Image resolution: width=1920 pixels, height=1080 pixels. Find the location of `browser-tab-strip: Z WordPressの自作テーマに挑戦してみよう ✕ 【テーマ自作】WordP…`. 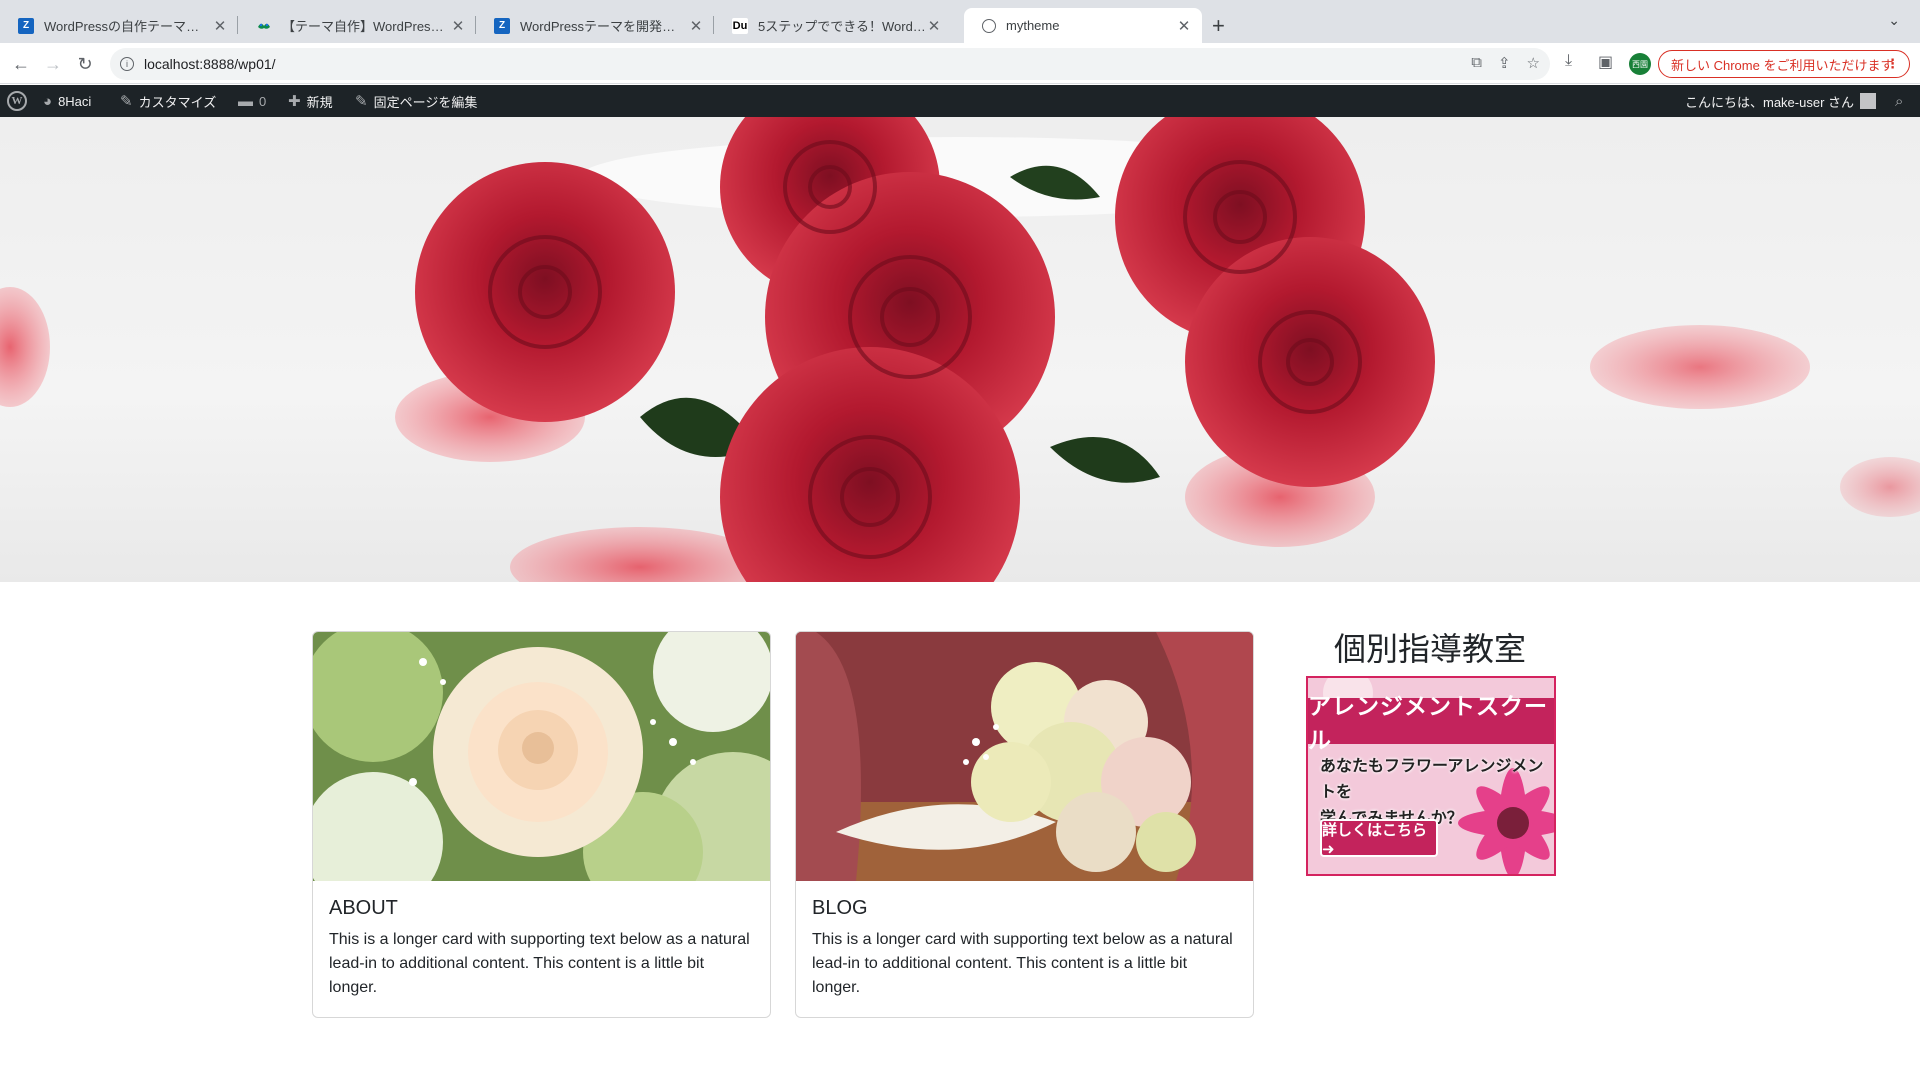

browser-tab-strip: Z WordPressの自作テーマに挑戦してみよう ✕ 【テーマ自作】WordP… is located at coordinates (960, 21).